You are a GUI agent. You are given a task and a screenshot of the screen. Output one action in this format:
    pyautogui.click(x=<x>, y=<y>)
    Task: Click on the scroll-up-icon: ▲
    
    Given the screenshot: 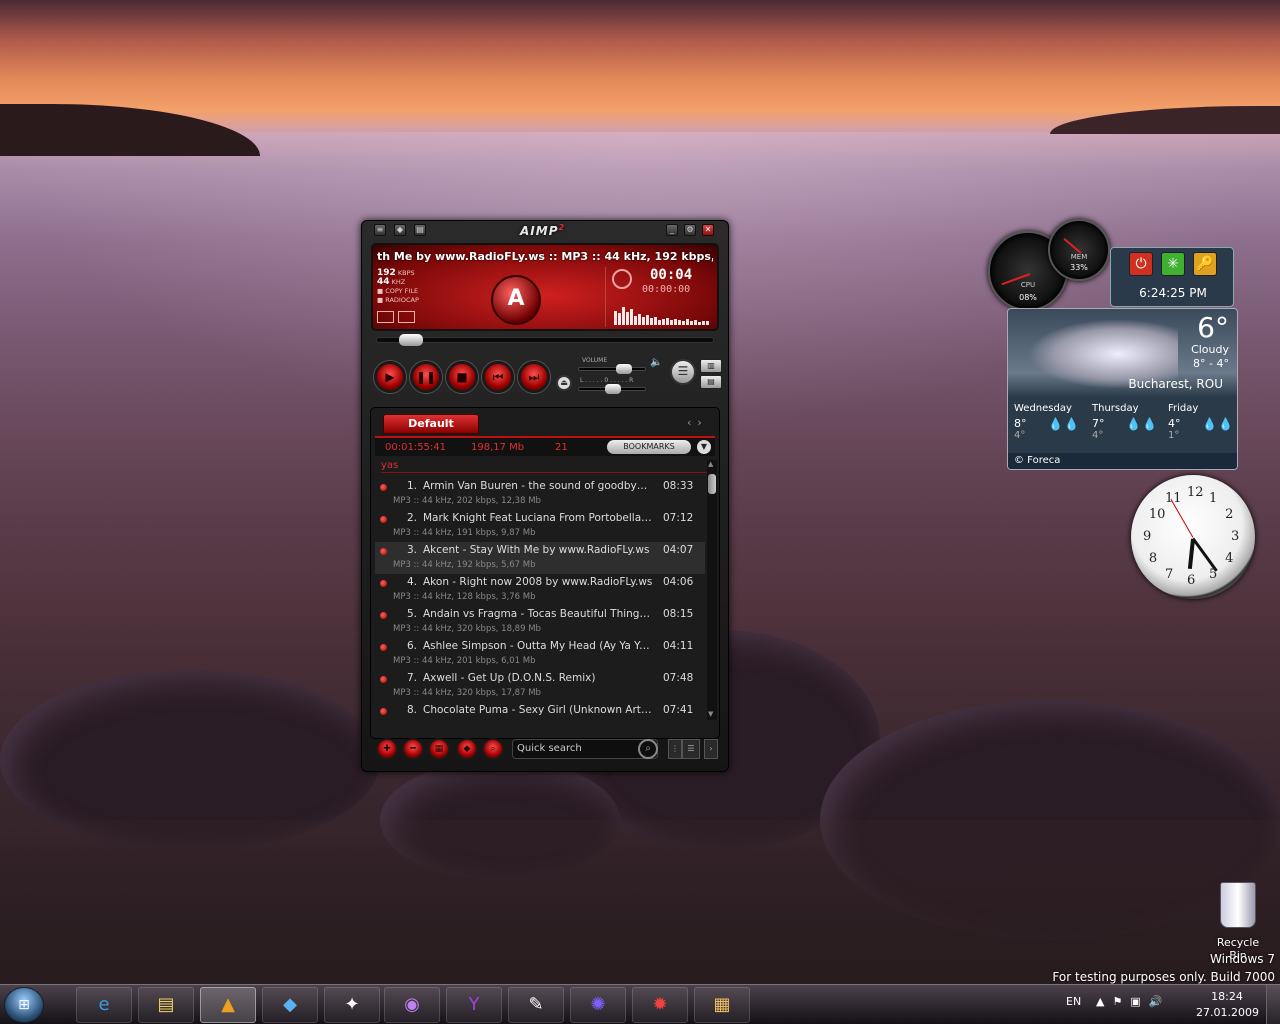 What is the action you would take?
    pyautogui.click(x=710, y=464)
    